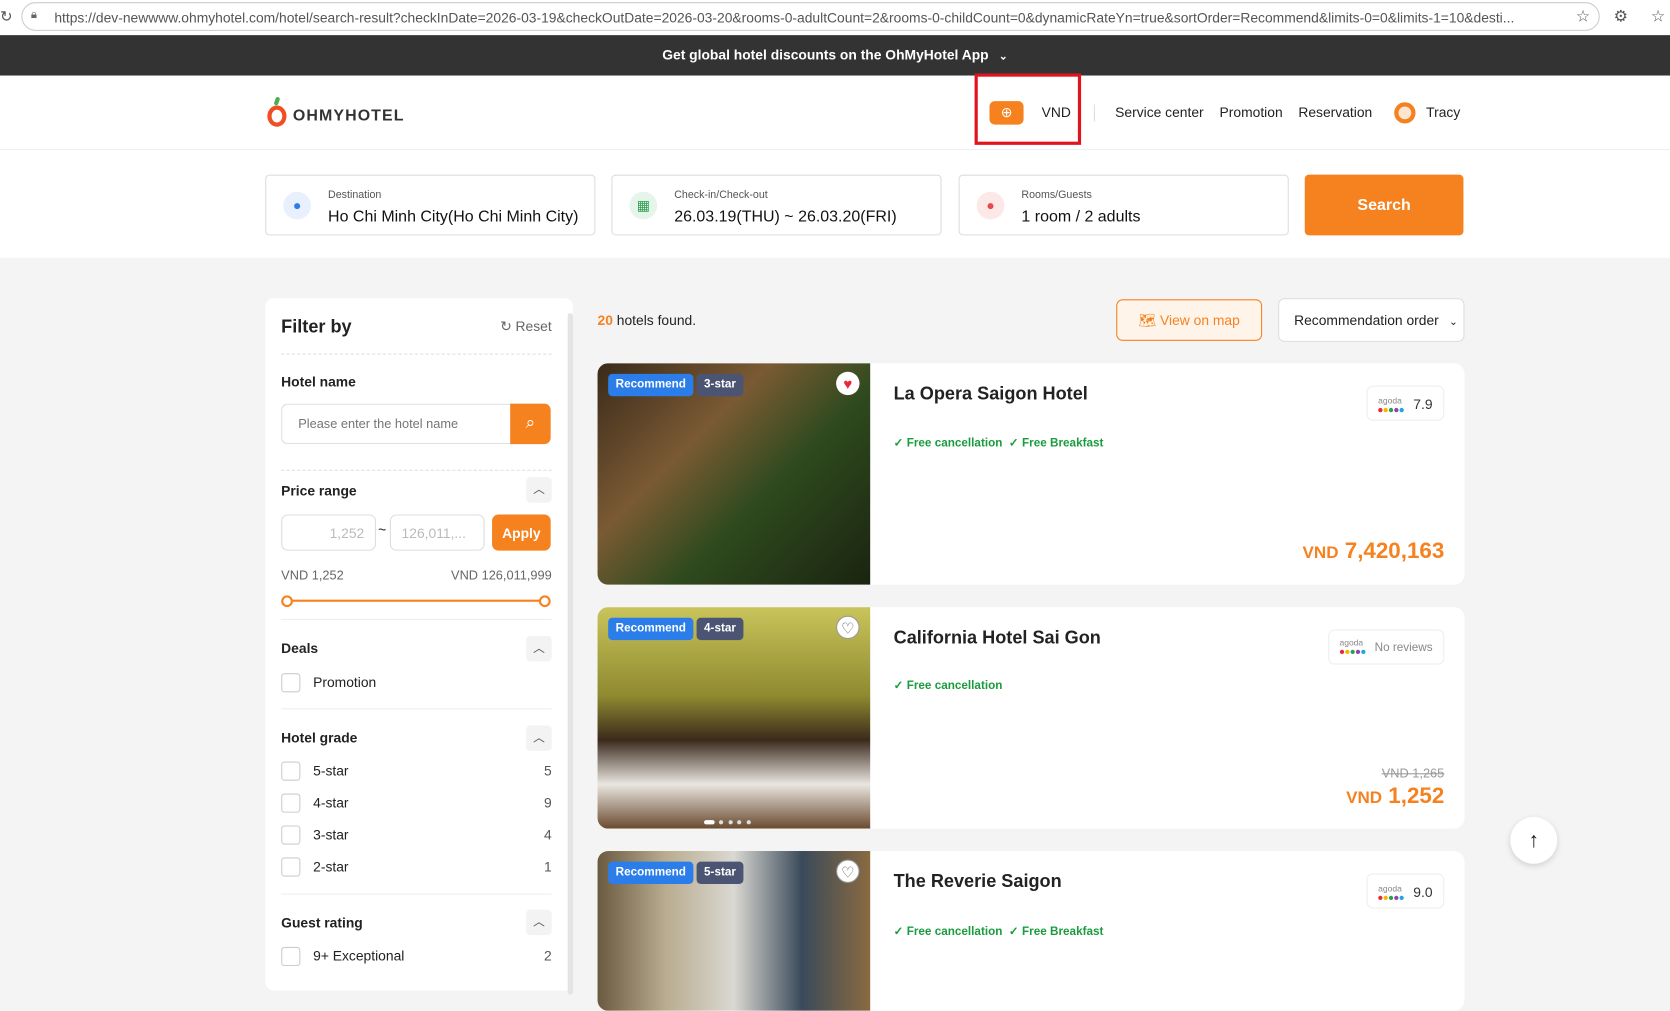 The width and height of the screenshot is (1670, 1011). Describe the element at coordinates (1416, 796) in the screenshot. I see `price-value: 1,252` at that location.